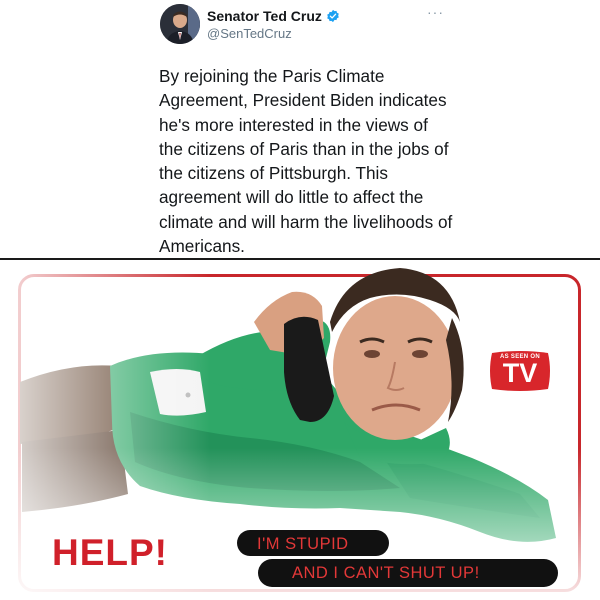  I want to click on tweet-header: Senator Ted Cruz, so click(273, 16).